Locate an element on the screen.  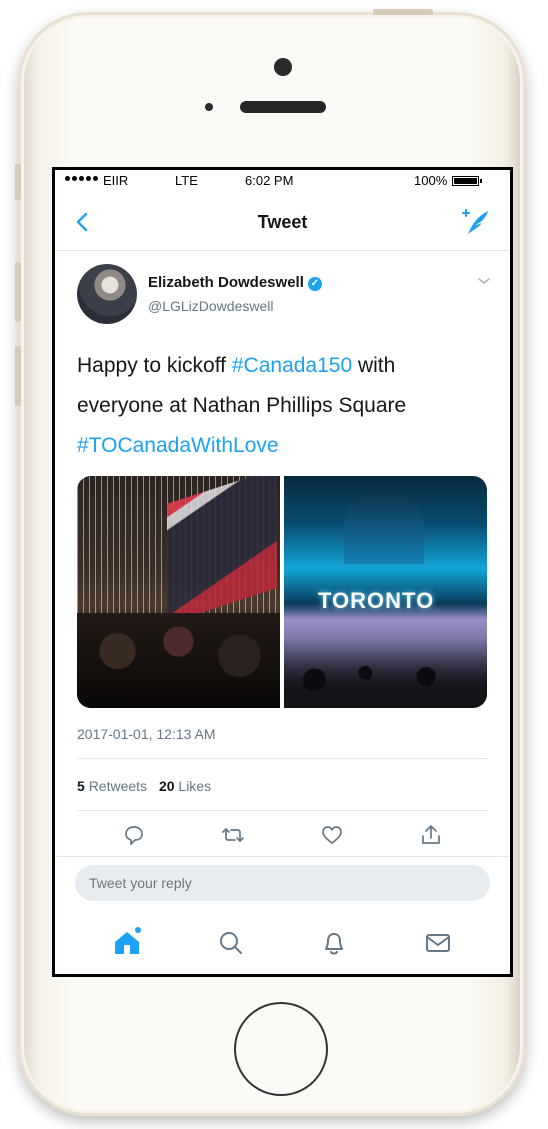
volume-down-button is located at coordinates (18, 376).